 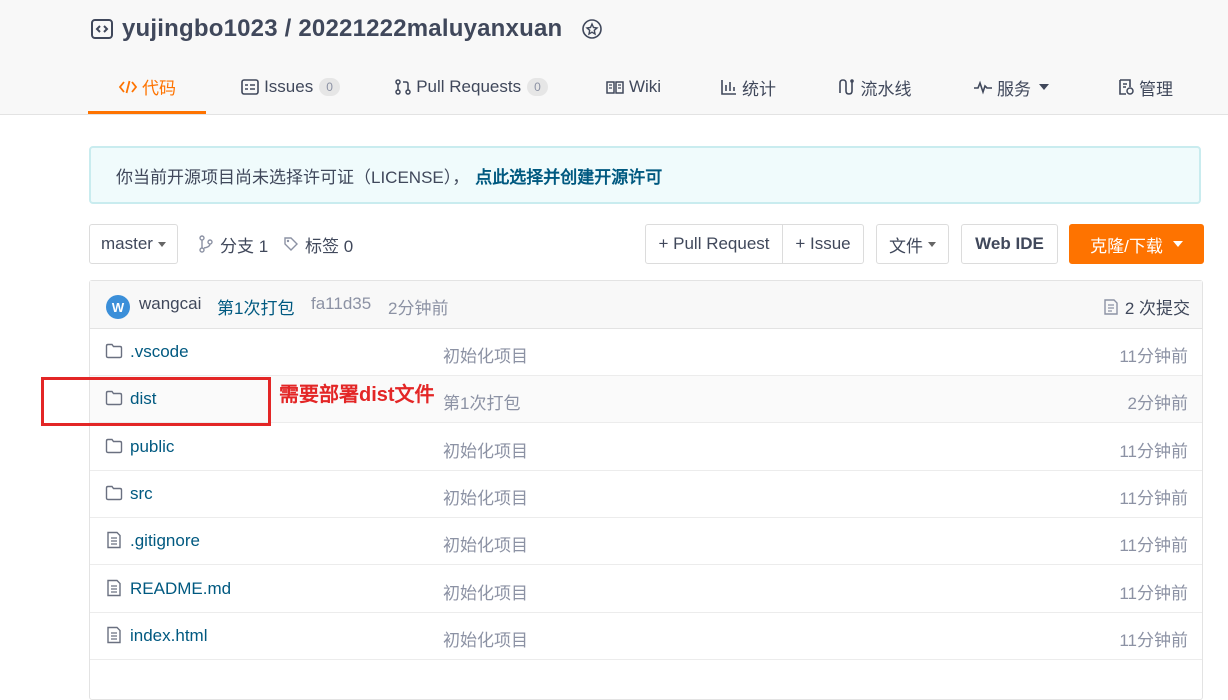 What do you see at coordinates (537, 87) in the screenshot?
I see `pulls-count-badge: 0` at bounding box center [537, 87].